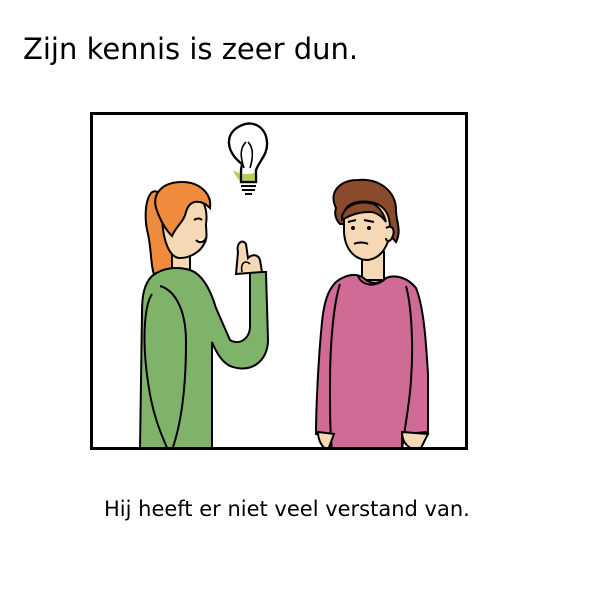 The height and width of the screenshot is (591, 591). I want to click on confused-person, so click(372, 313).